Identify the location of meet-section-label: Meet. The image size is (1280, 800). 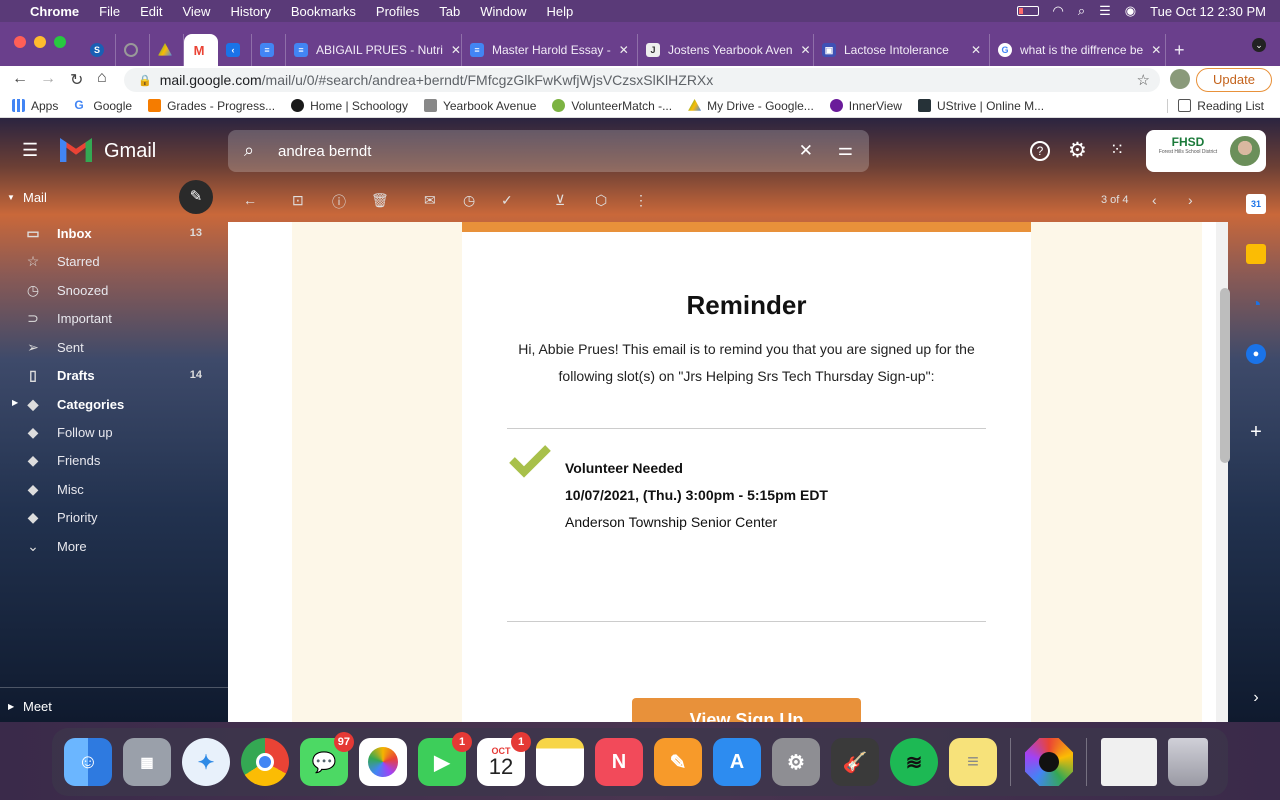
(37, 706).